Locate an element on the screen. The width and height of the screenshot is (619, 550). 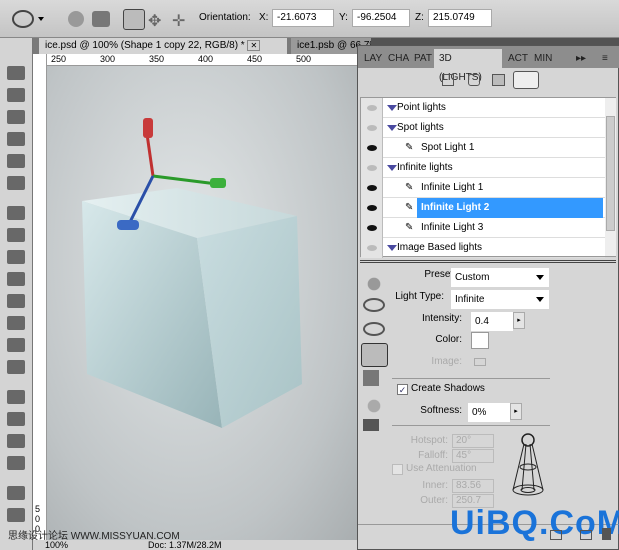
light-type-dropdown: Infinite is located at coordinates (500, 299).